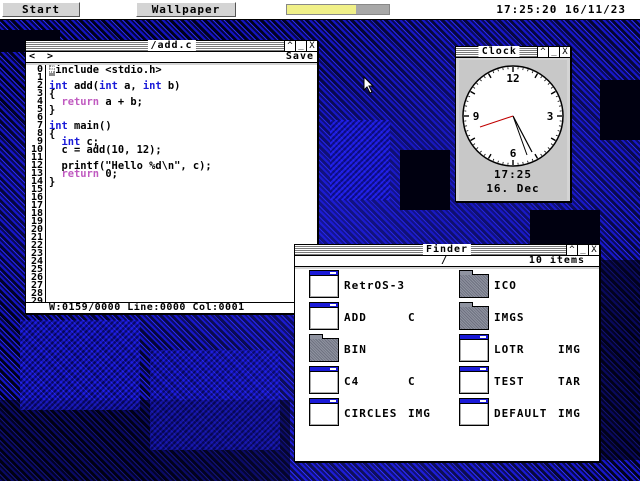  I want to click on clock-dial: 12 3 6 9, so click(513, 116).